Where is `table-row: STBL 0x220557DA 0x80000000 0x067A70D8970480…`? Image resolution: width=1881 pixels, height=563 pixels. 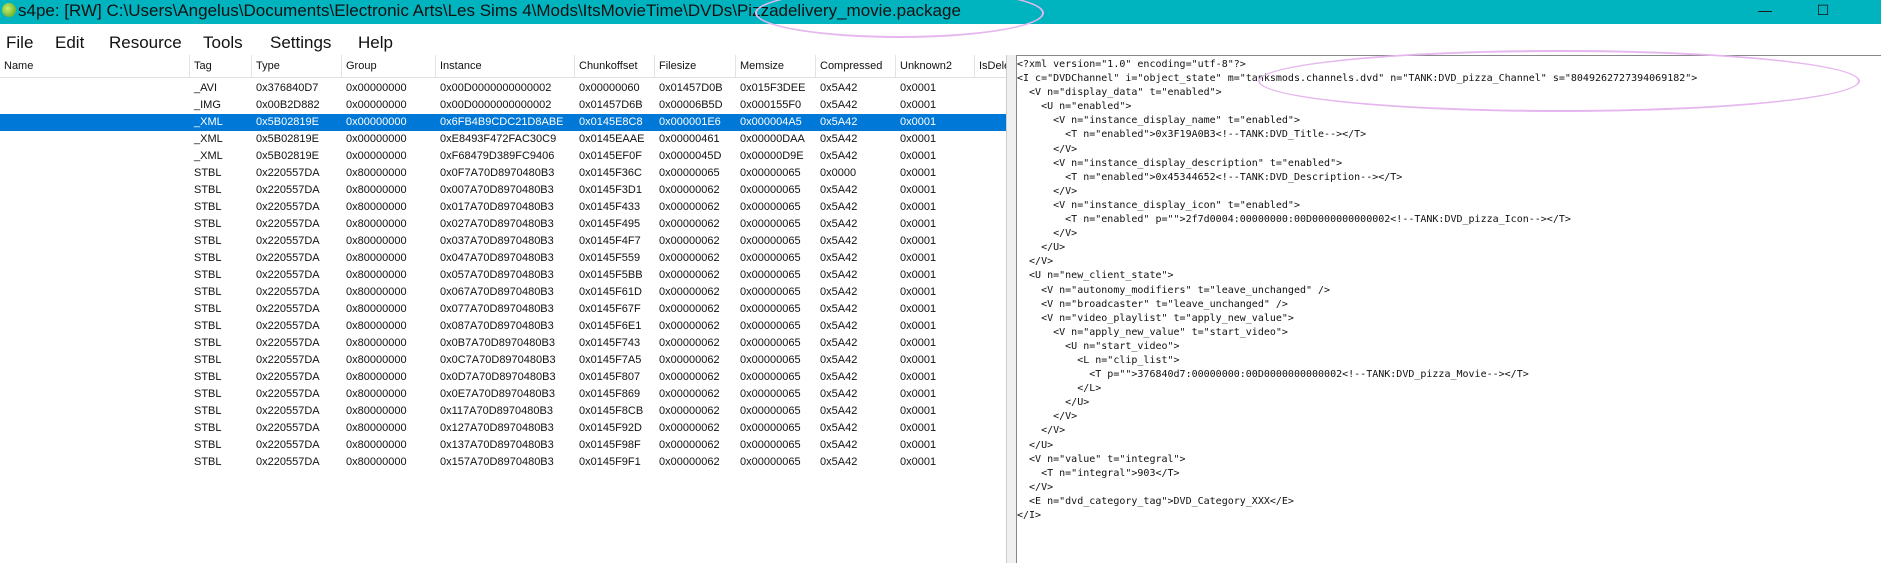
table-row: STBL 0x220557DA 0x80000000 0x067A70D8970480… is located at coordinates (503, 292).